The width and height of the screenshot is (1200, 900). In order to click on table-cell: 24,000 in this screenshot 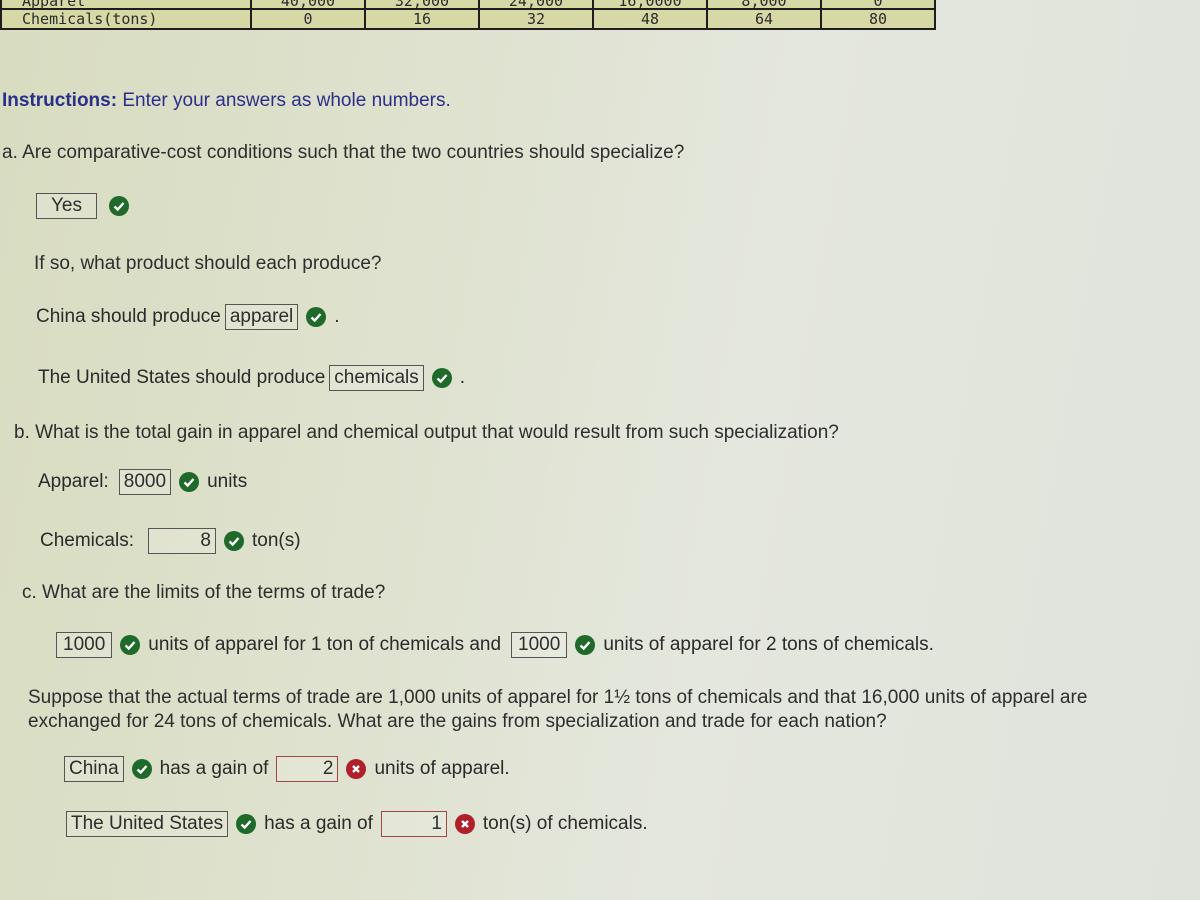, I will do `click(536, 5)`.